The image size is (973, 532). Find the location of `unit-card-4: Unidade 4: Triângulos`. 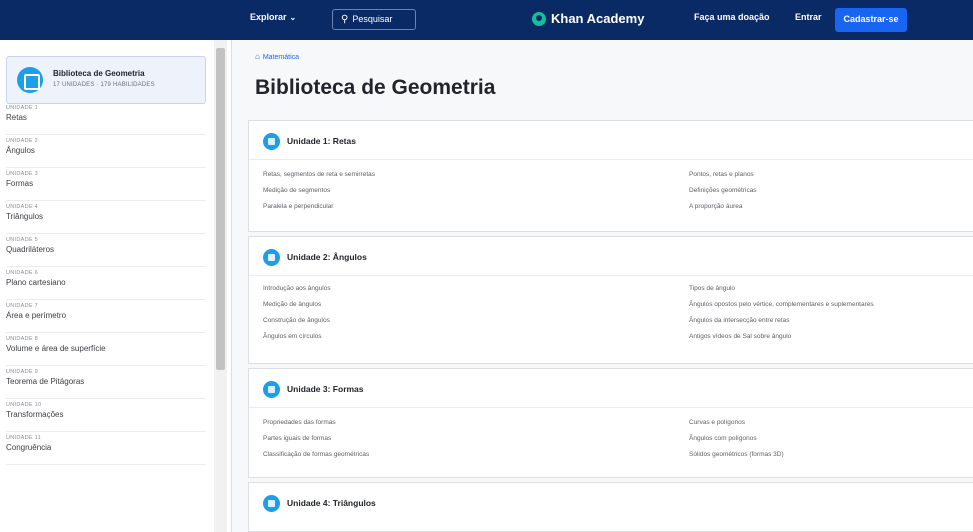

unit-card-4: Unidade 4: Triângulos is located at coordinates (610, 507).